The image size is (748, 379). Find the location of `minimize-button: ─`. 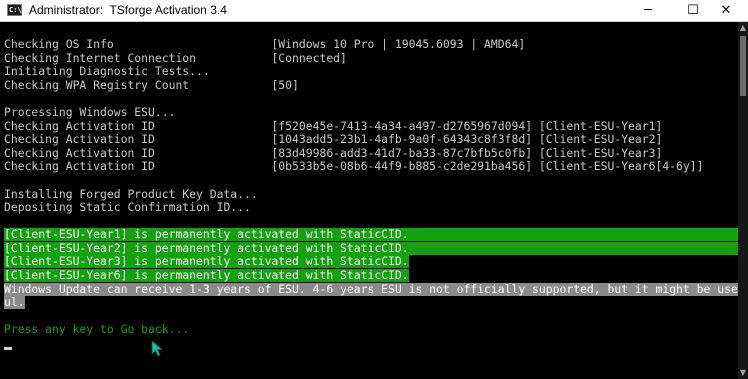

minimize-button: ─ is located at coordinates (648, 11).